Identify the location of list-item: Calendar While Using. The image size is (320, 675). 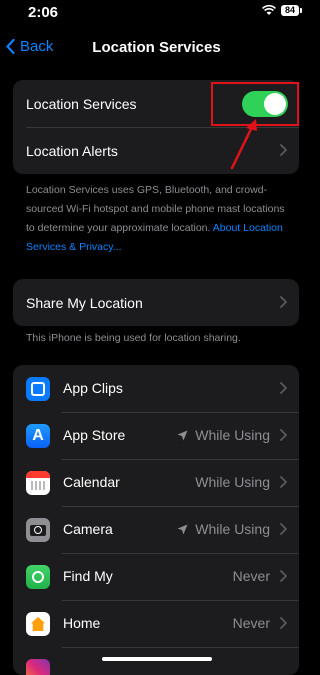
(156, 482).